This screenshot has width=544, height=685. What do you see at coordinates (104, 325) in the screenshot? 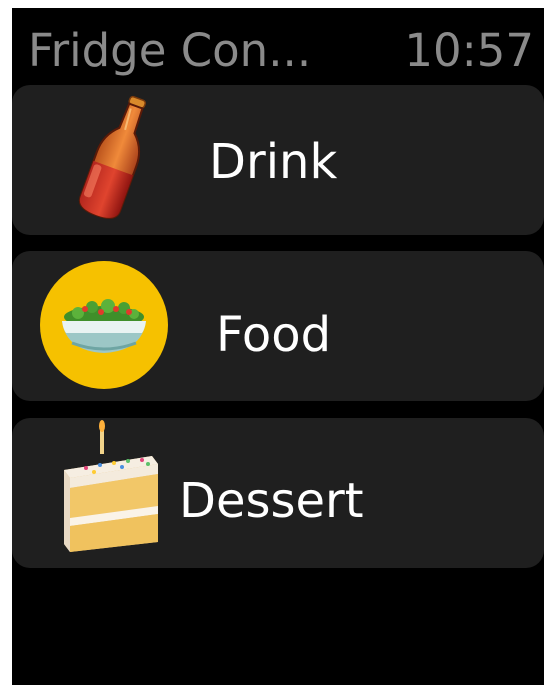
I see `salad-bowl-icon` at bounding box center [104, 325].